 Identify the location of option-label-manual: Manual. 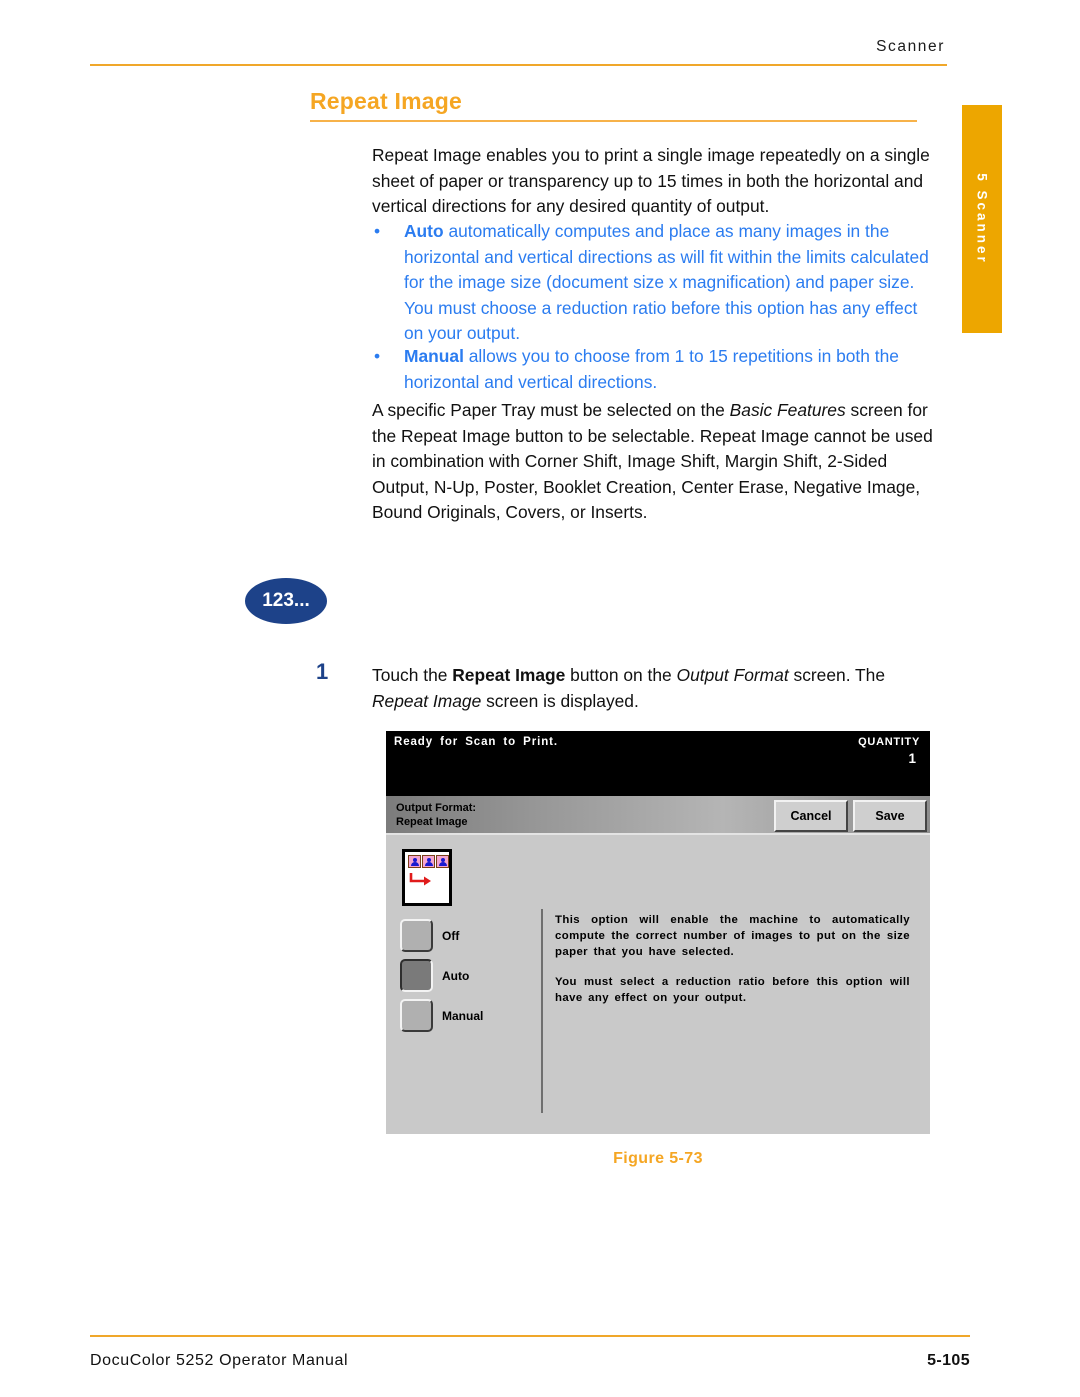
(463, 1015).